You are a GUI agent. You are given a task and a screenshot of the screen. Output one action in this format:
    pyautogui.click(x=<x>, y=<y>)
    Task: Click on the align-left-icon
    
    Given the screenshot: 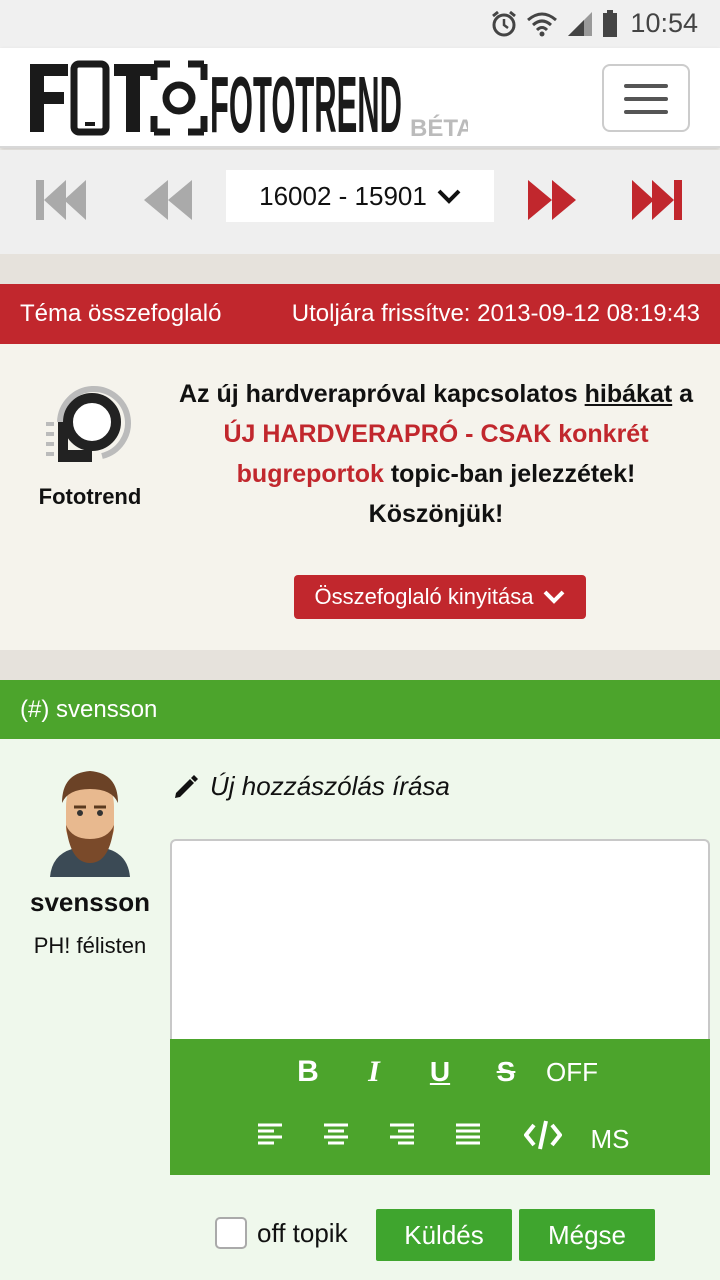 What is the action you would take?
    pyautogui.click(x=270, y=1135)
    